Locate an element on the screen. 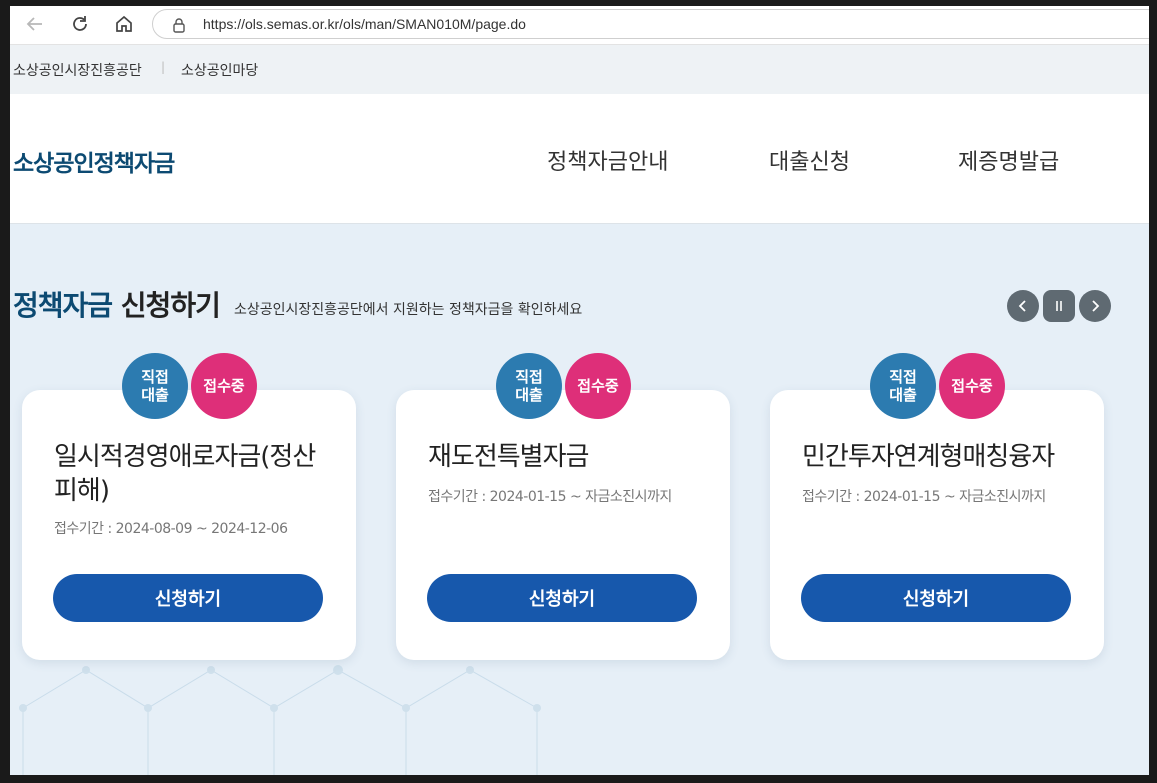 Image resolution: width=1157 pixels, height=783 pixels. card-title: 재도전특별자금 is located at coordinates (508, 457).